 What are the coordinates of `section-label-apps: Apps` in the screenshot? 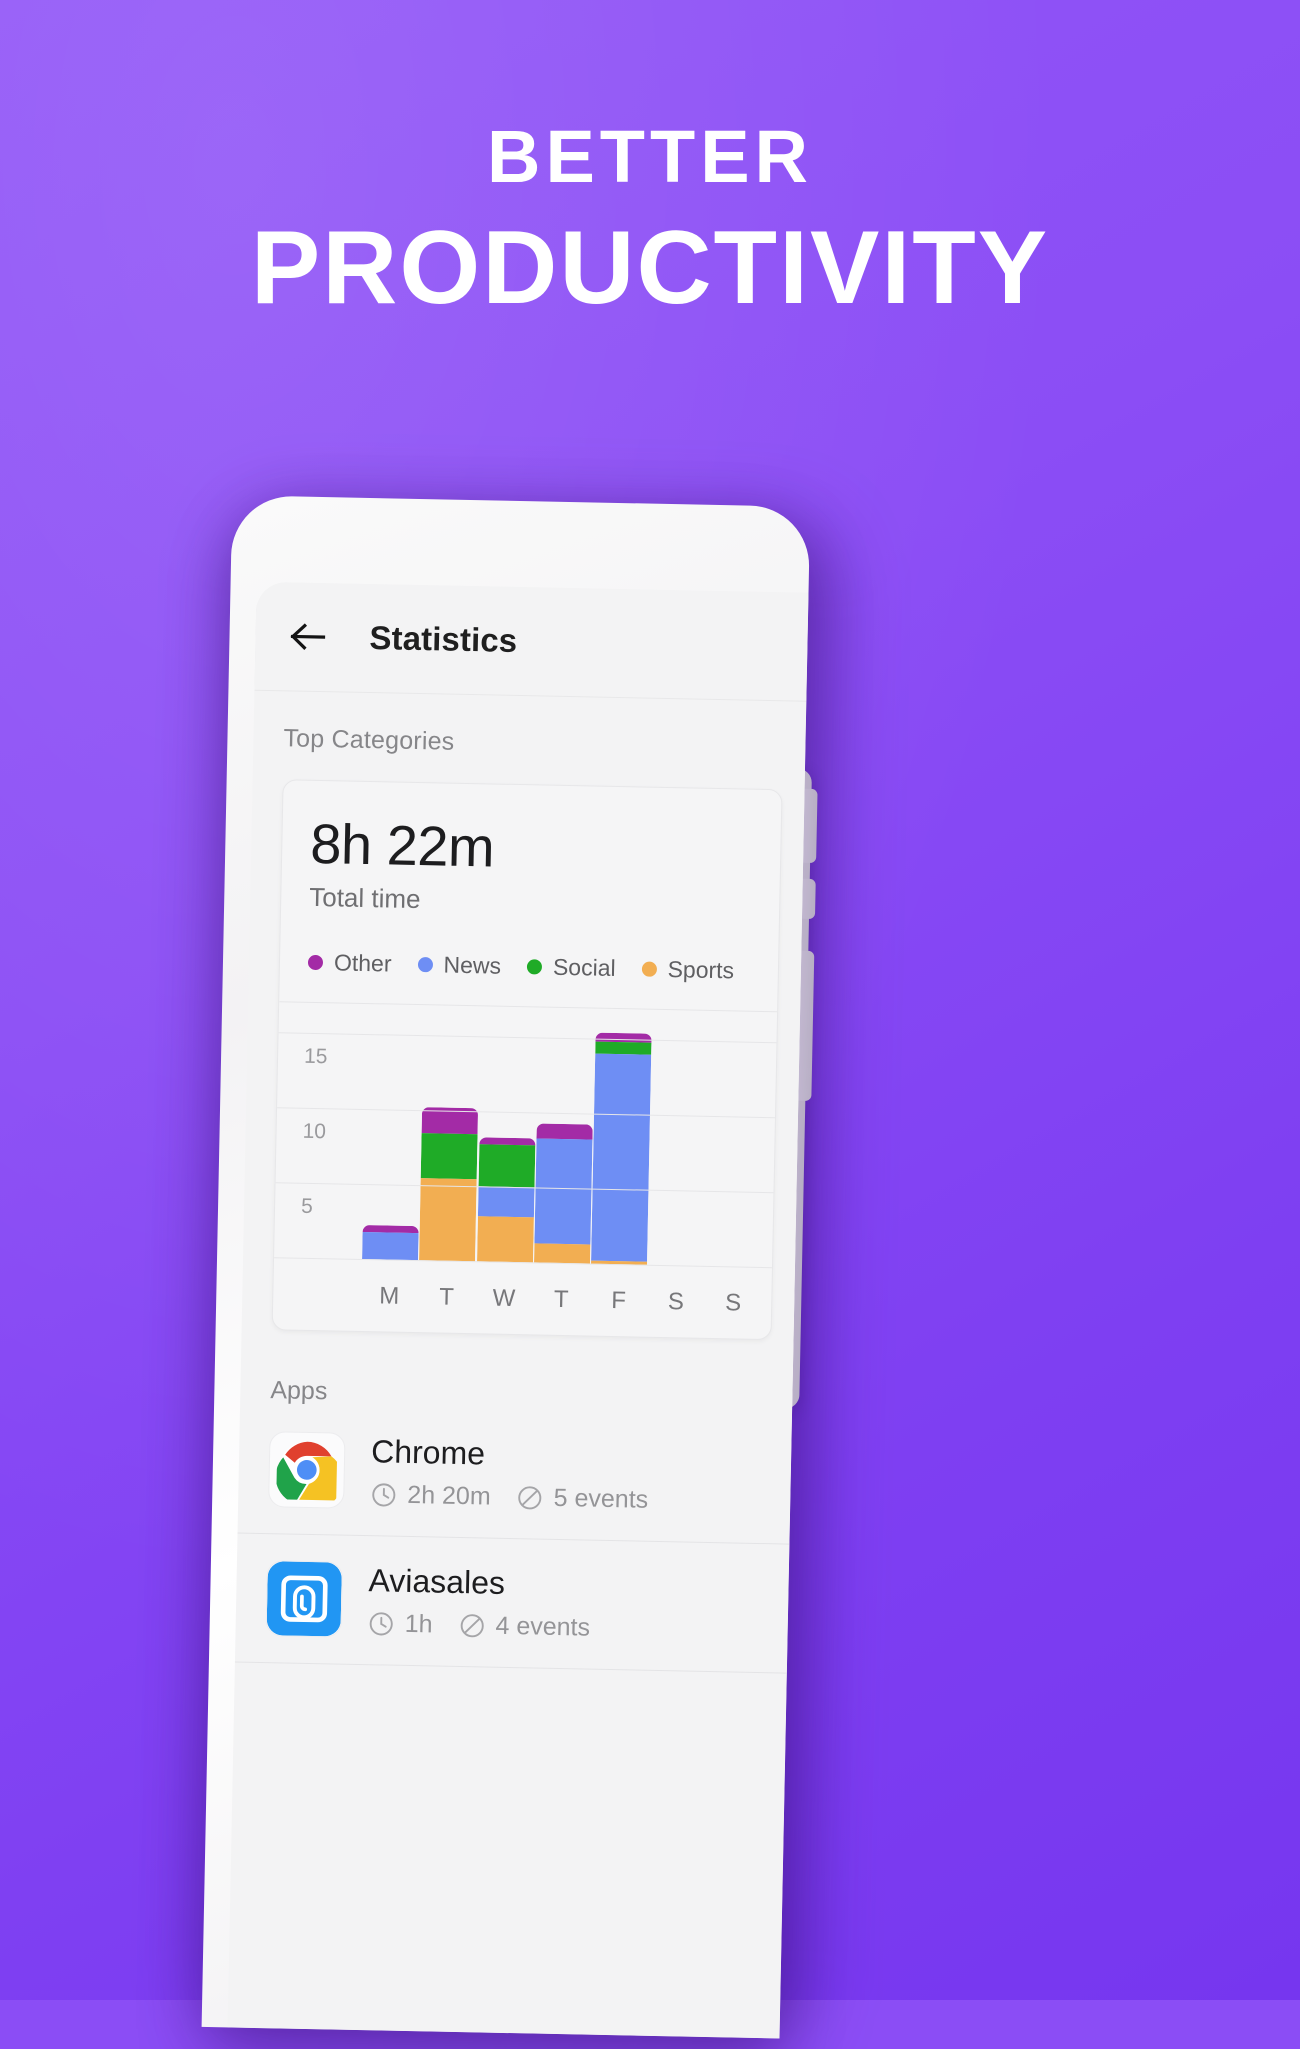 It's located at (299, 1391).